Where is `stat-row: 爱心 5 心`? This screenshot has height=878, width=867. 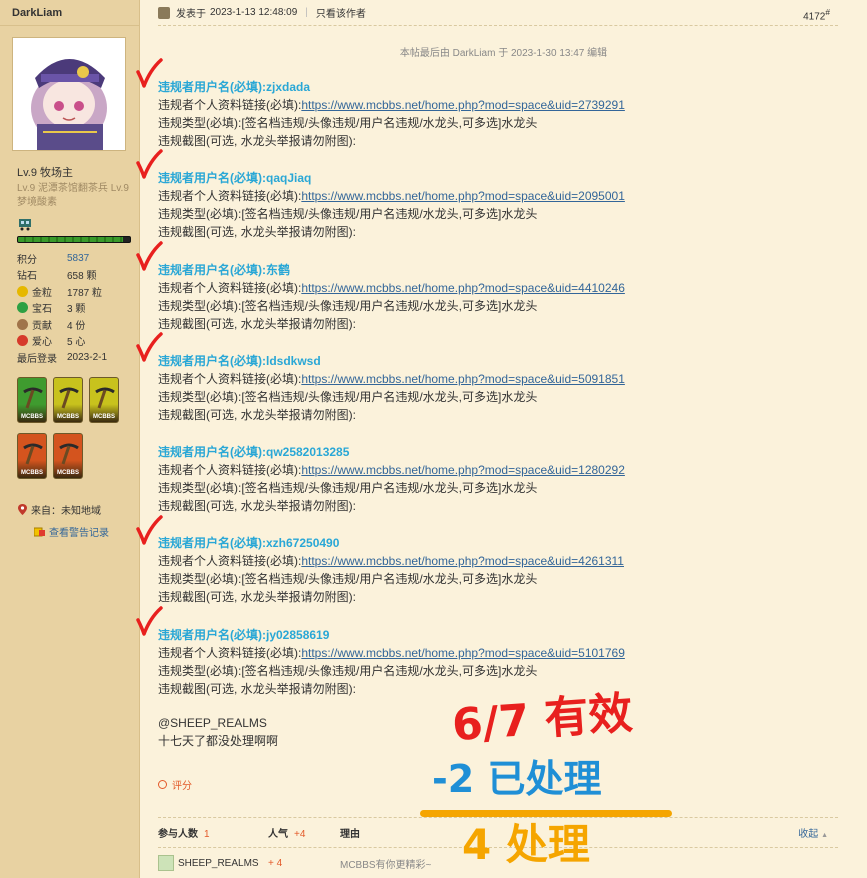
stat-row: 爱心 5 心 is located at coordinates (76, 341).